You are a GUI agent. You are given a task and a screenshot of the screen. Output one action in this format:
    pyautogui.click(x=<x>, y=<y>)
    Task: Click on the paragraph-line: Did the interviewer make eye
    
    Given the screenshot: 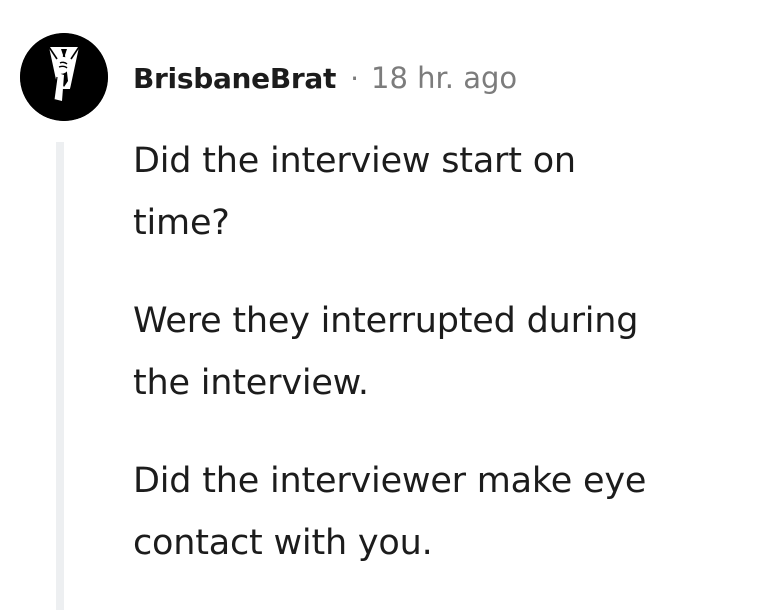 What is the action you would take?
    pyautogui.click(x=390, y=481)
    